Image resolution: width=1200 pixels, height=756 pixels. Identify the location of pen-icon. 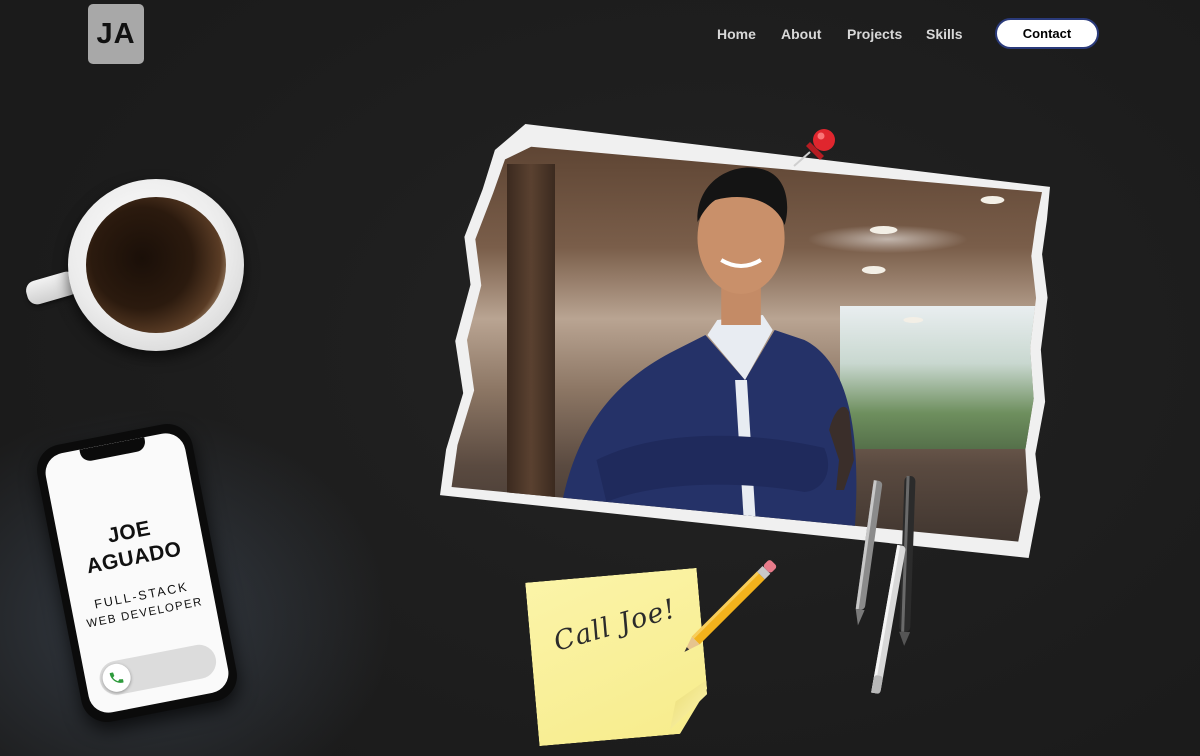
(885, 584).